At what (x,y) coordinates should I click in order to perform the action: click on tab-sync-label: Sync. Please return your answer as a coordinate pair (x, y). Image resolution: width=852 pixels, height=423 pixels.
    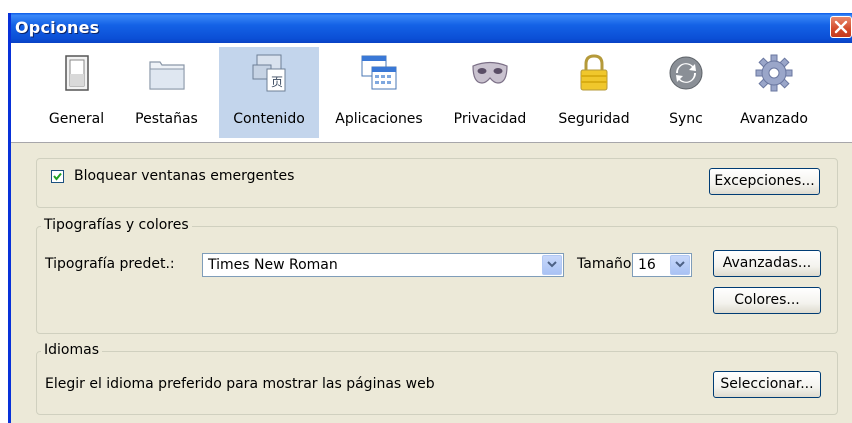
    Looking at the image, I should click on (686, 119).